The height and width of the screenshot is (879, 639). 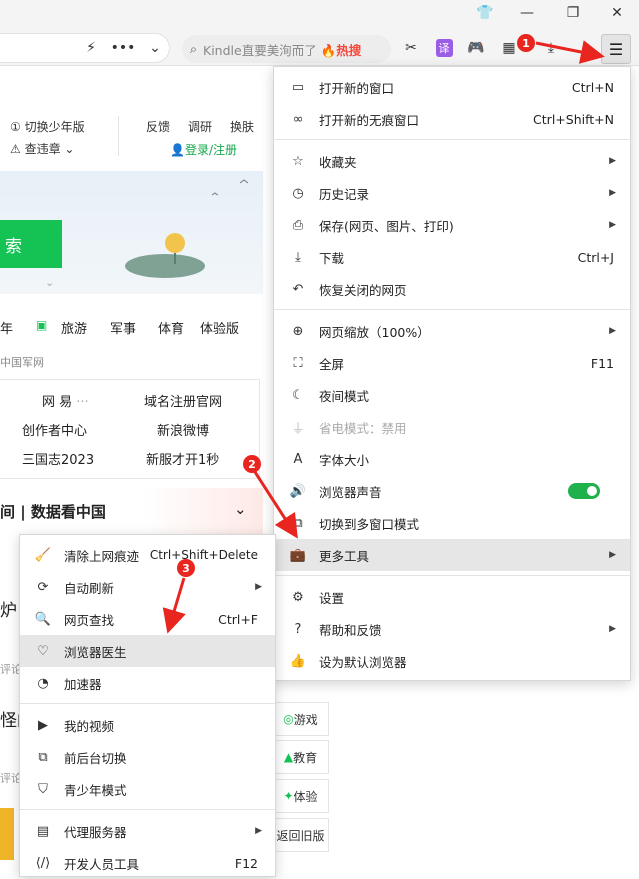 What do you see at coordinates (186, 568) in the screenshot?
I see `annotation-badge-3: 3` at bounding box center [186, 568].